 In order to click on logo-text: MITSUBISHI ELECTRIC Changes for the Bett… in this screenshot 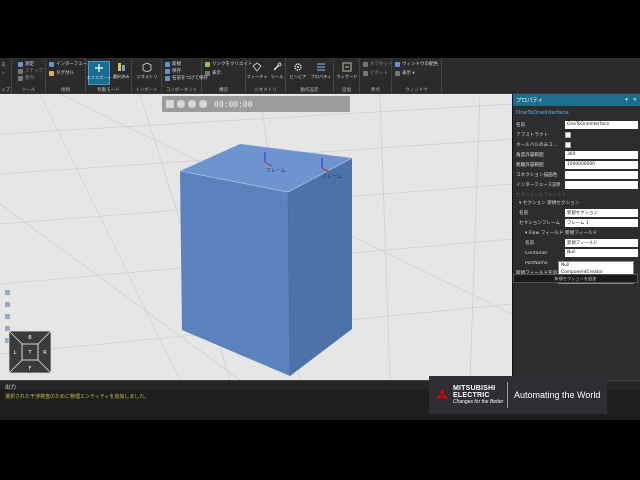, I will do `click(478, 395)`.